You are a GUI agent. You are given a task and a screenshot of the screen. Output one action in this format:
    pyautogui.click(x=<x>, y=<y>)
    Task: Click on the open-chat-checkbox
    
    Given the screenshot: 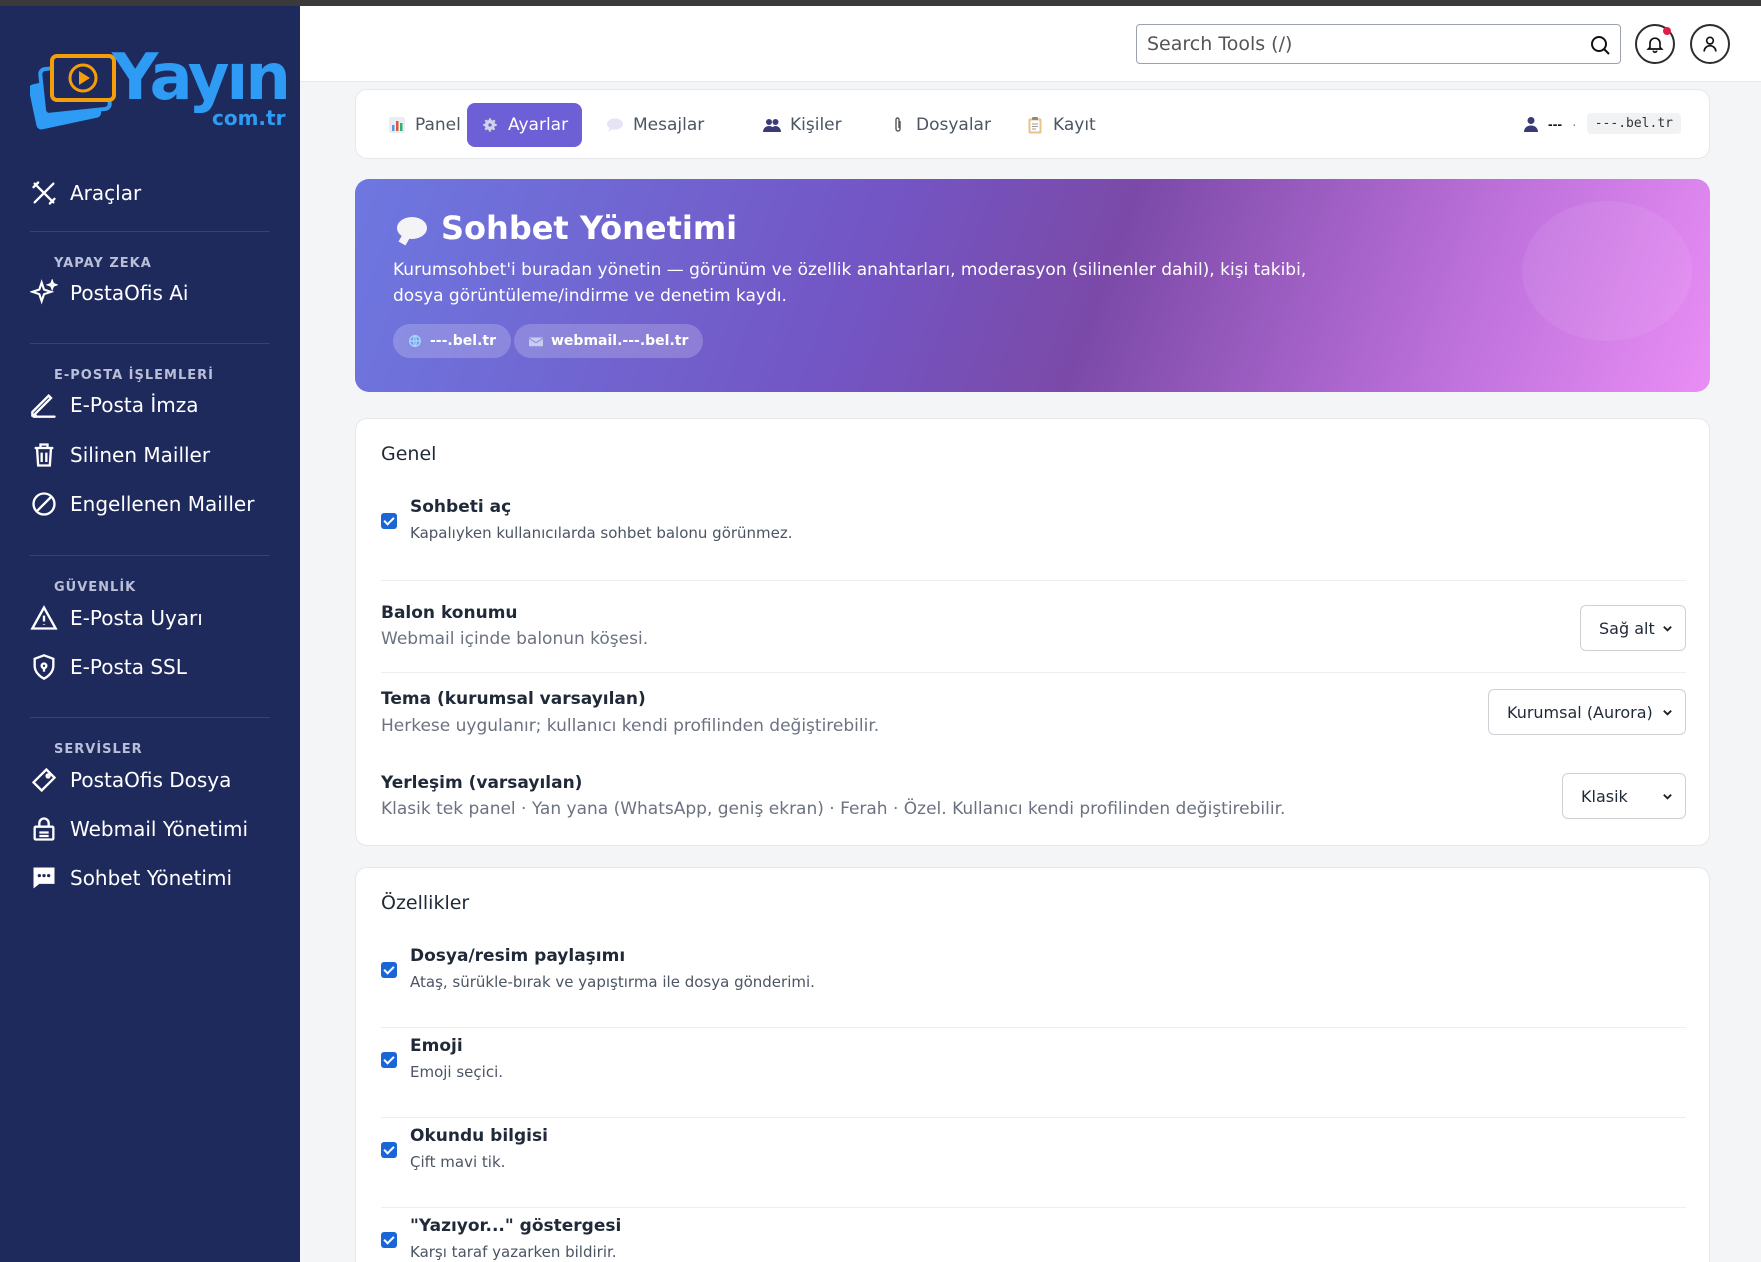 What is the action you would take?
    pyautogui.click(x=389, y=521)
    